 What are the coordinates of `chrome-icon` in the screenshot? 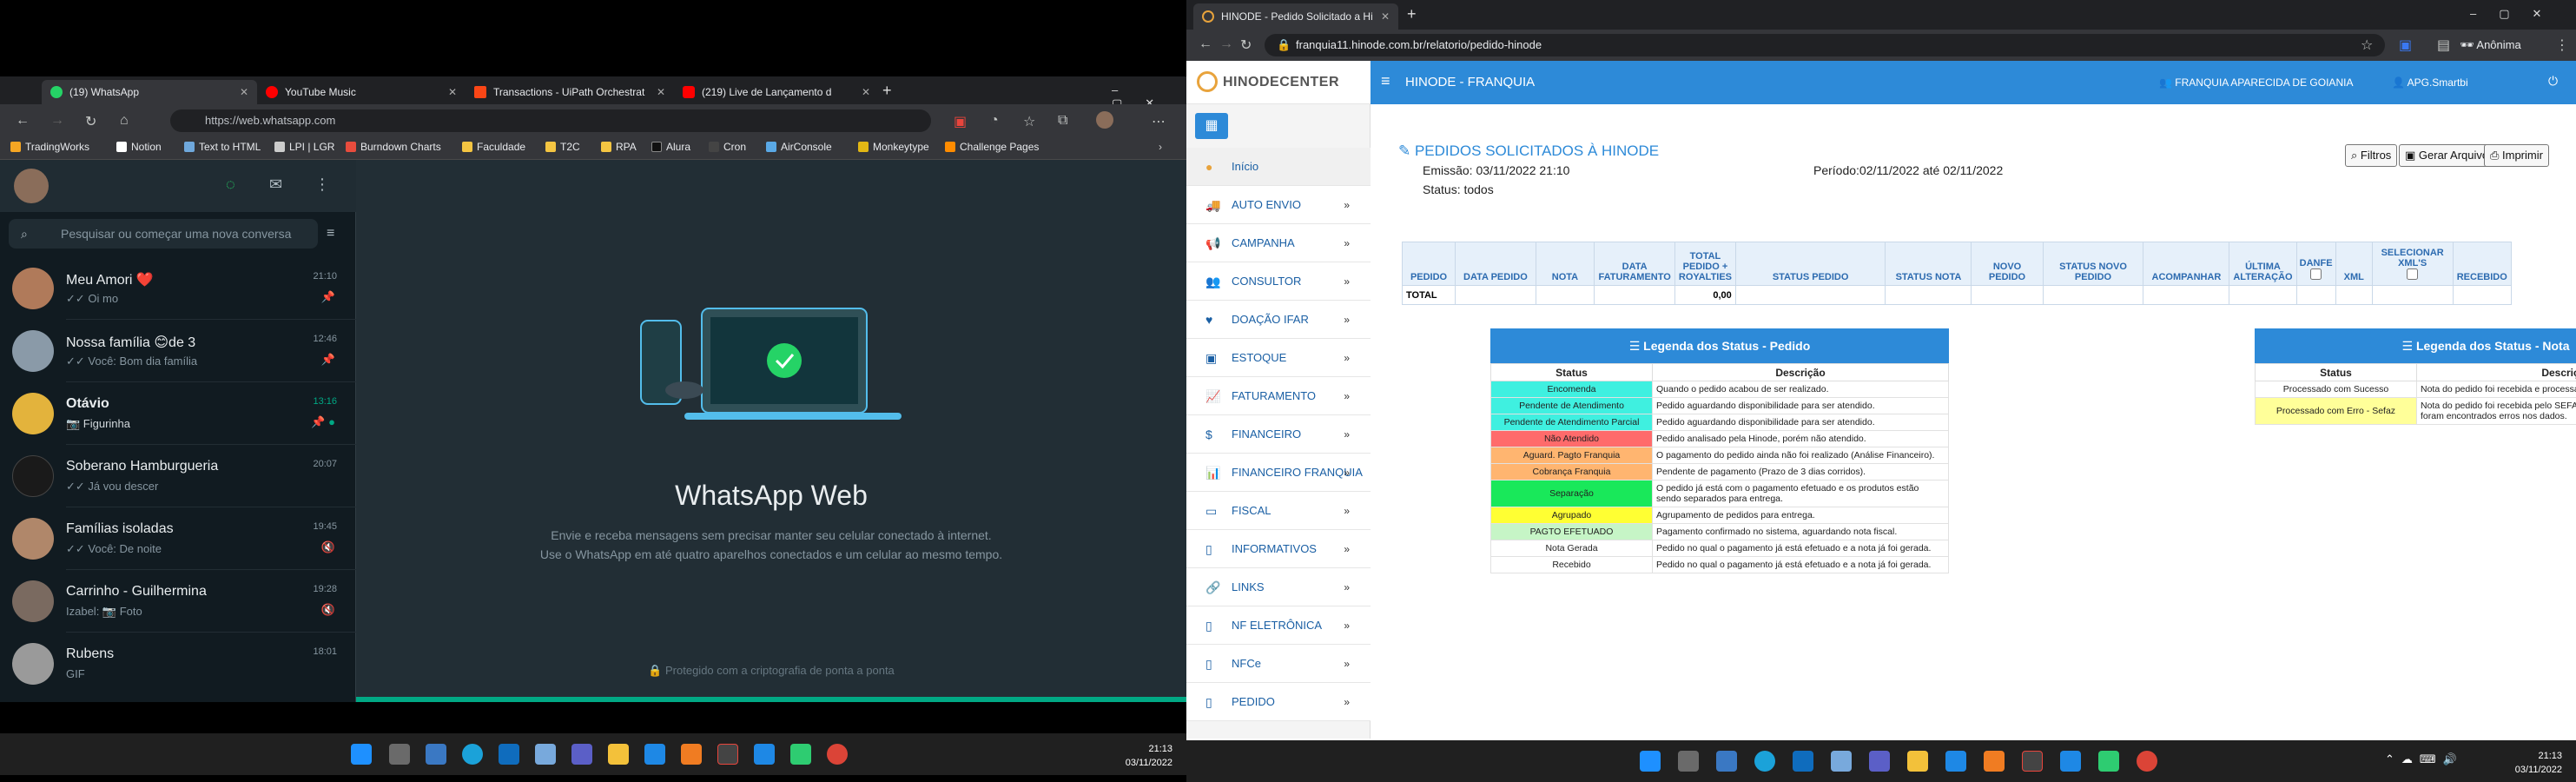 It's located at (2147, 762).